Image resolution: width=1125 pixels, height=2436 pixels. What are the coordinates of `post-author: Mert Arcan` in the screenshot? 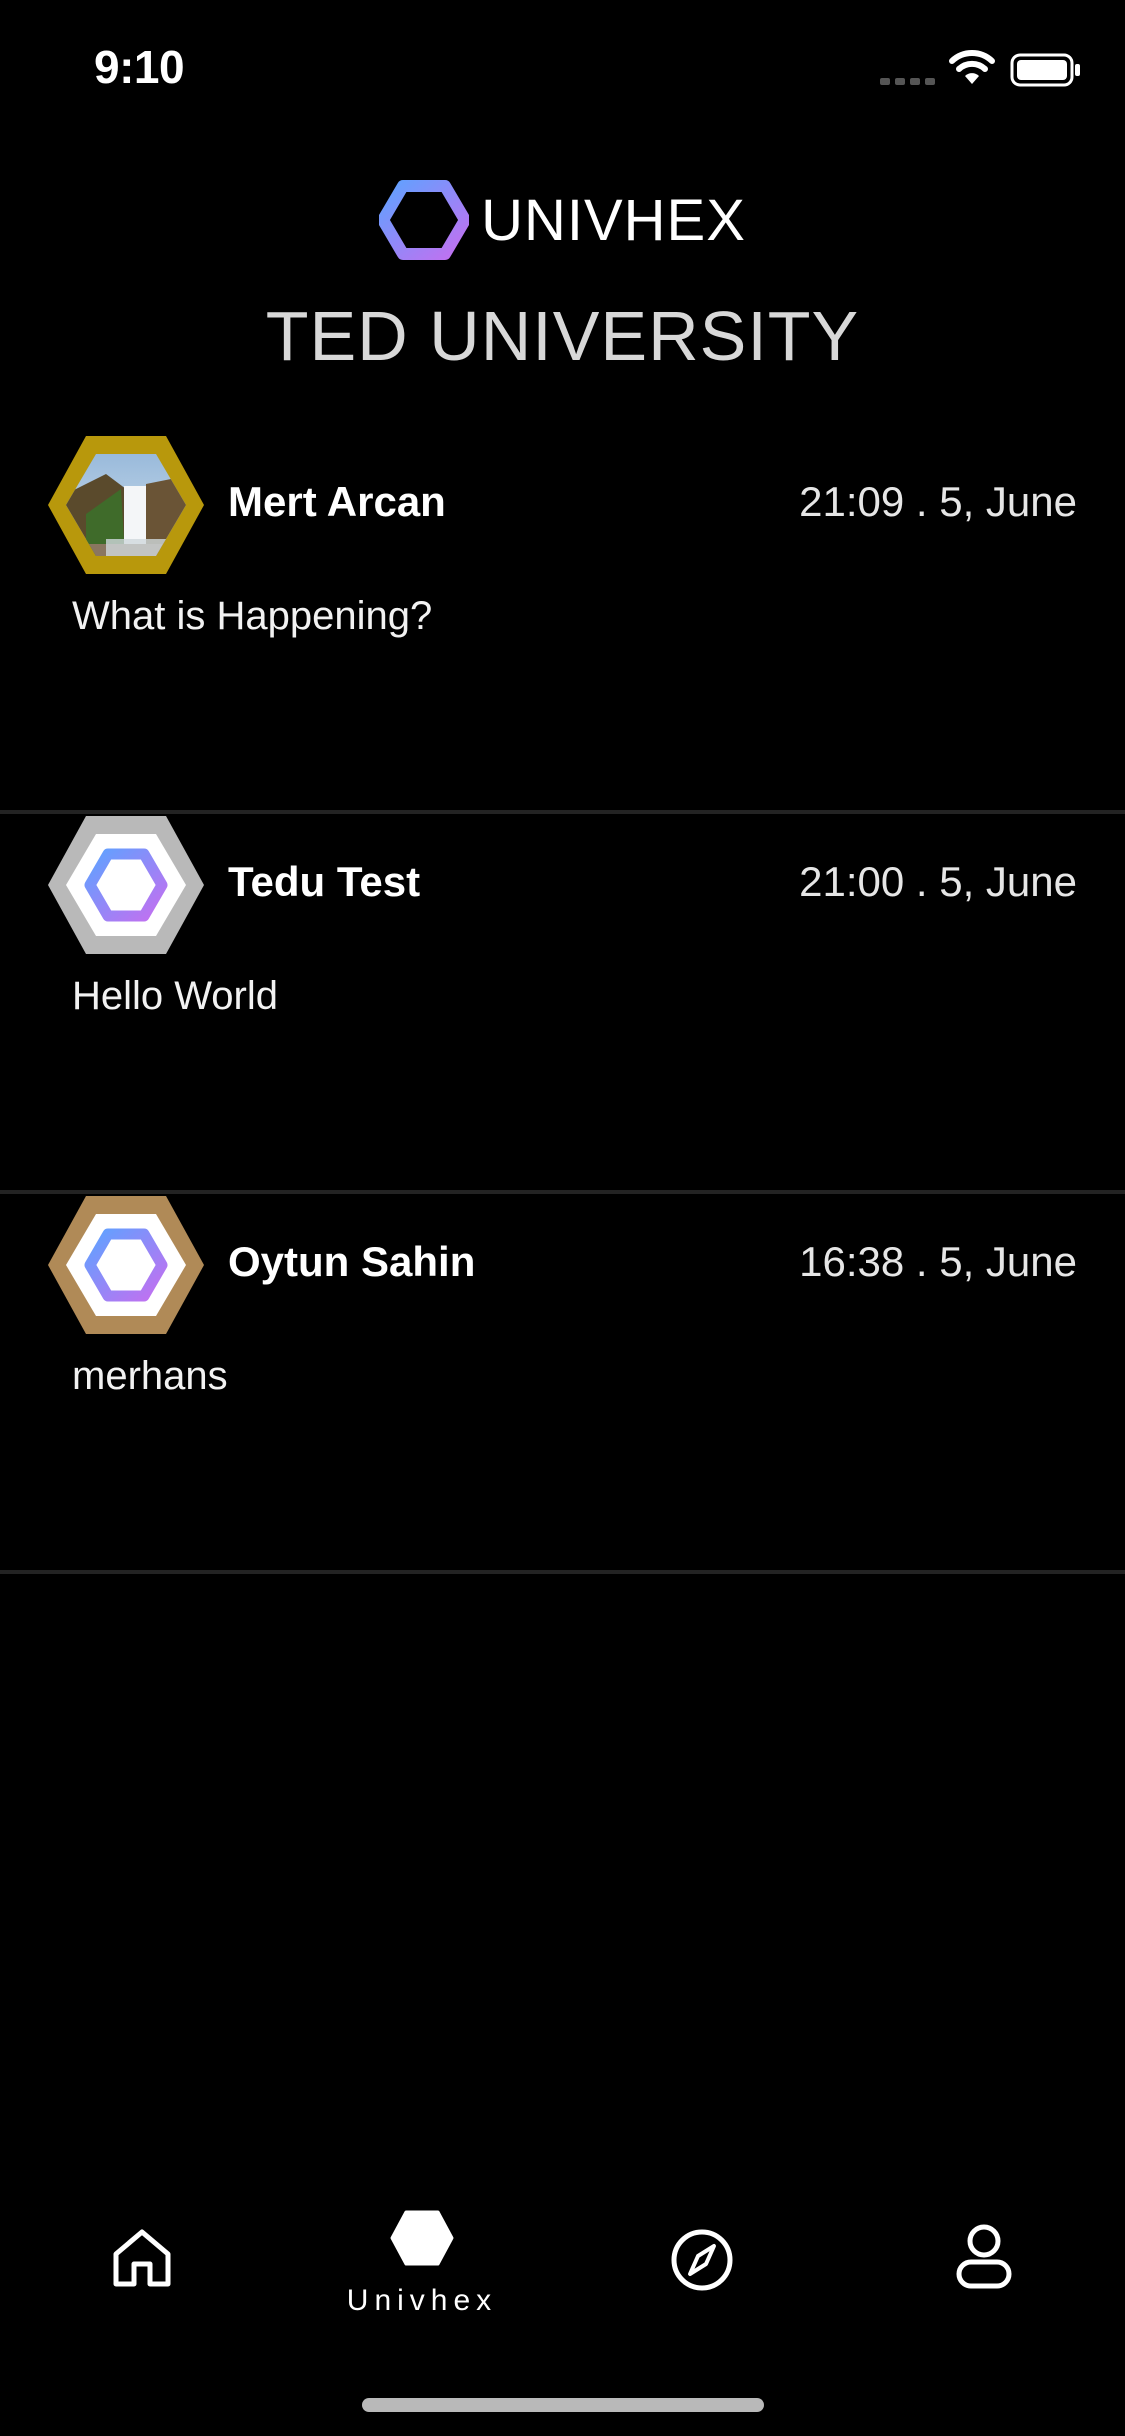 It's located at (337, 502).